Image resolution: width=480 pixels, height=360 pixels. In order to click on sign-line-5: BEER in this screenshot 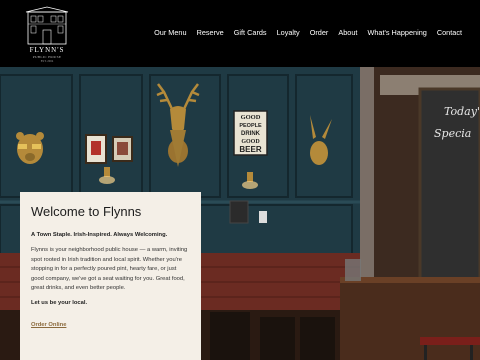, I will do `click(250, 149)`.